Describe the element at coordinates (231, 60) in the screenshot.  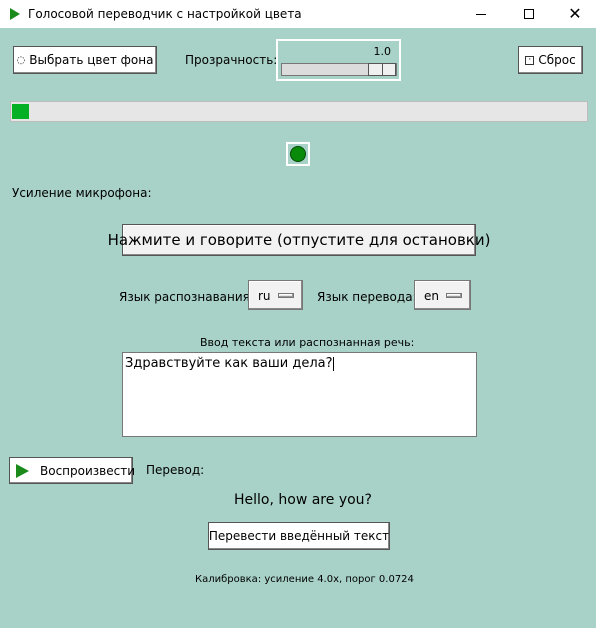
I see `opacity-label: Прозрачность:` at that location.